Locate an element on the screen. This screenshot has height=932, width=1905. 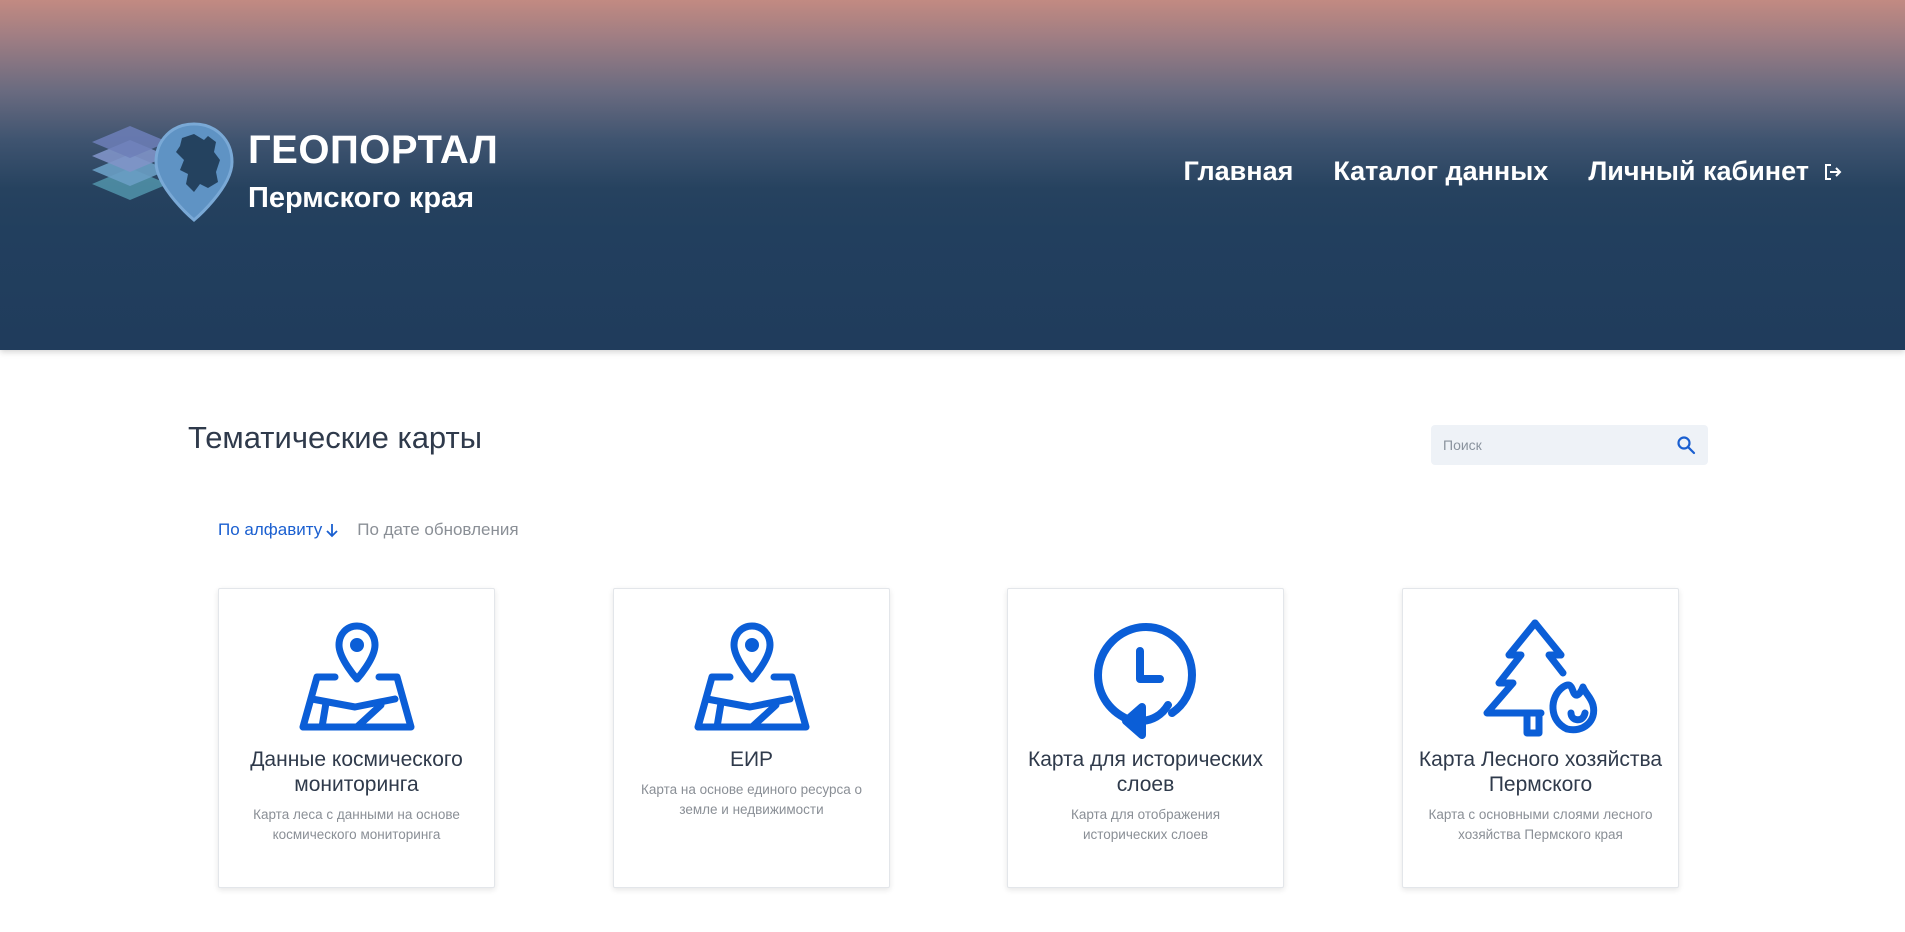
nav-home-label: Главная is located at coordinates (1238, 171).